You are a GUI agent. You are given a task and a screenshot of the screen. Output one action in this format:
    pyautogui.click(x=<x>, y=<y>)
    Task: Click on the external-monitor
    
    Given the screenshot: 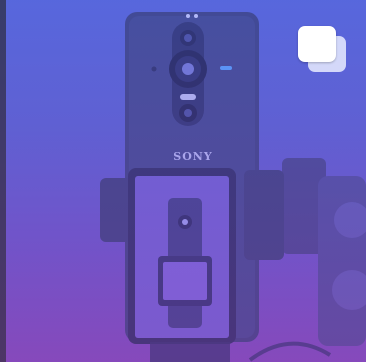 What is the action you would take?
    pyautogui.click(x=182, y=256)
    